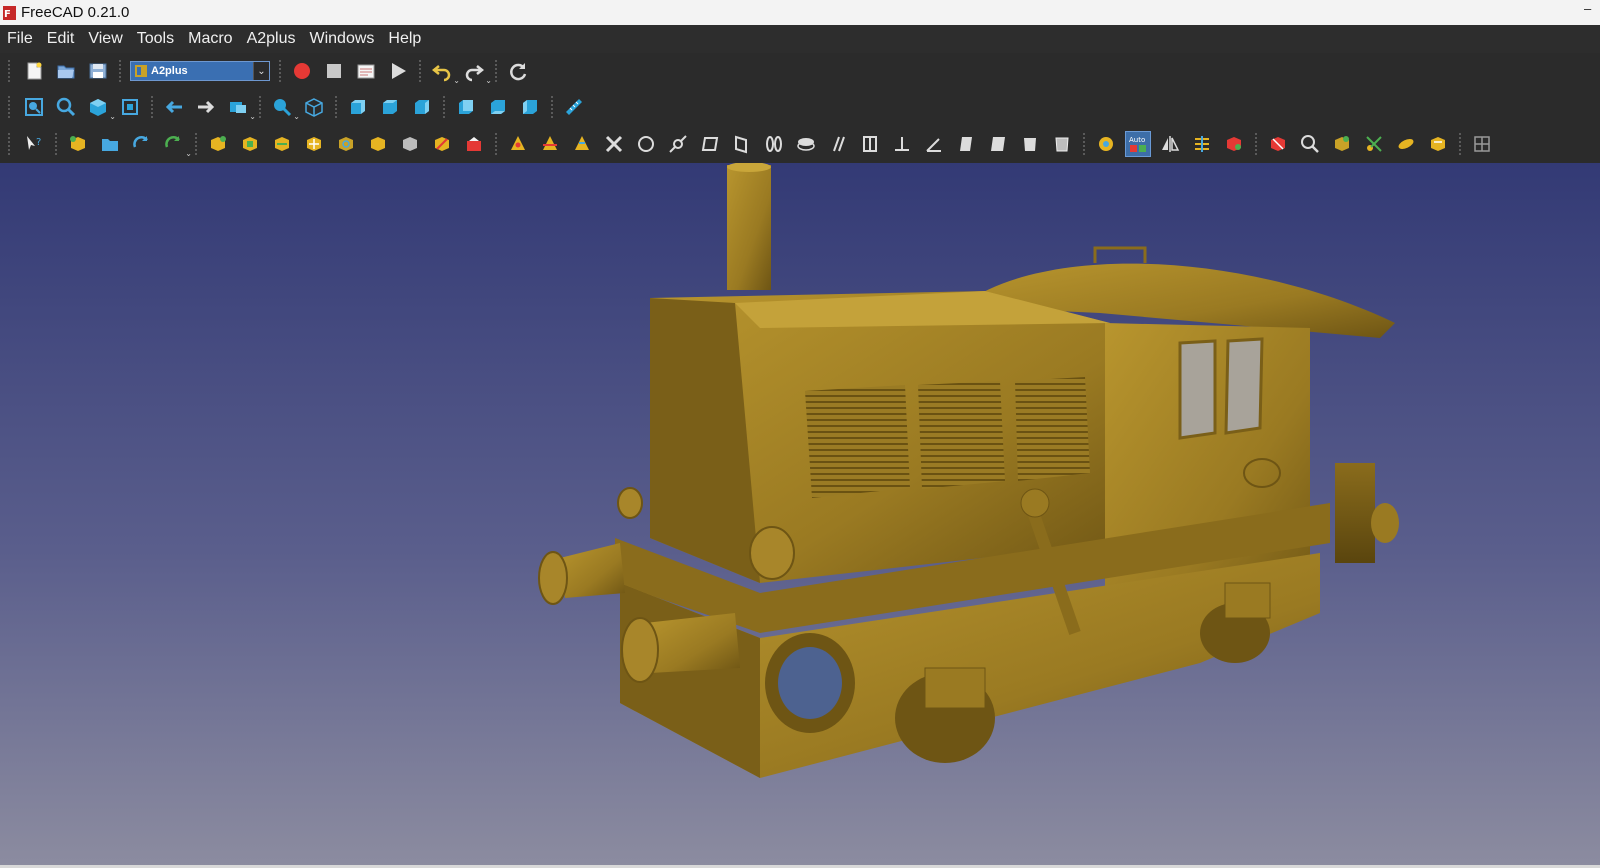  I want to click on axis-plane-normal-button, so click(966, 144).